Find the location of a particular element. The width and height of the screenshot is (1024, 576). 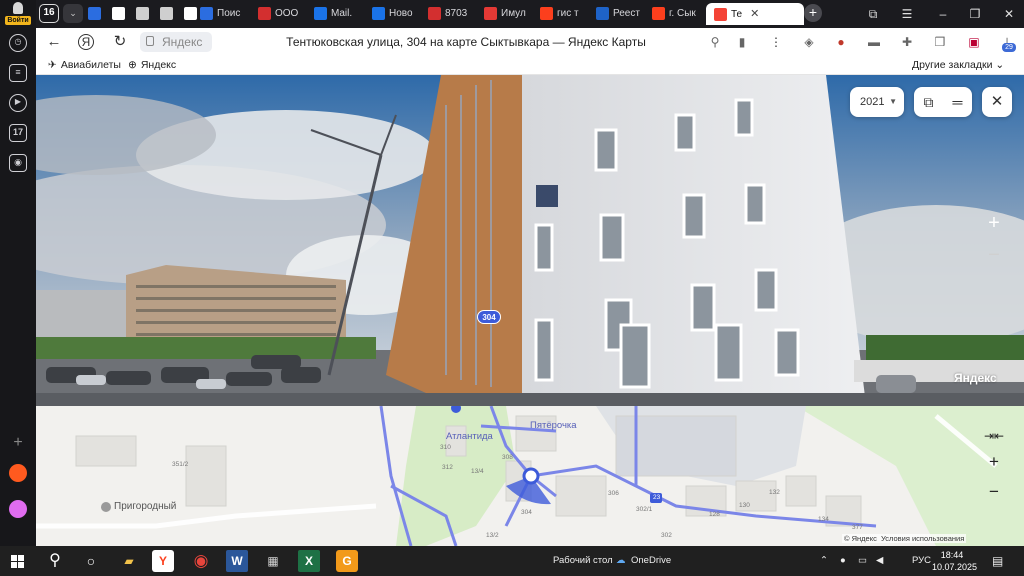

mail-icon is located at coordinates (206, 13).